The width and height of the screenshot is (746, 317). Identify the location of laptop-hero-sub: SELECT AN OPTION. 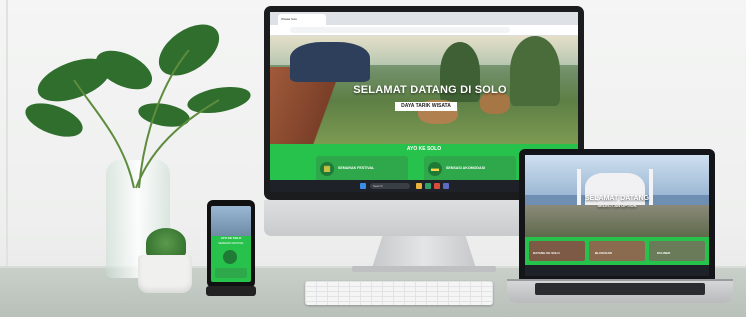
(617, 205).